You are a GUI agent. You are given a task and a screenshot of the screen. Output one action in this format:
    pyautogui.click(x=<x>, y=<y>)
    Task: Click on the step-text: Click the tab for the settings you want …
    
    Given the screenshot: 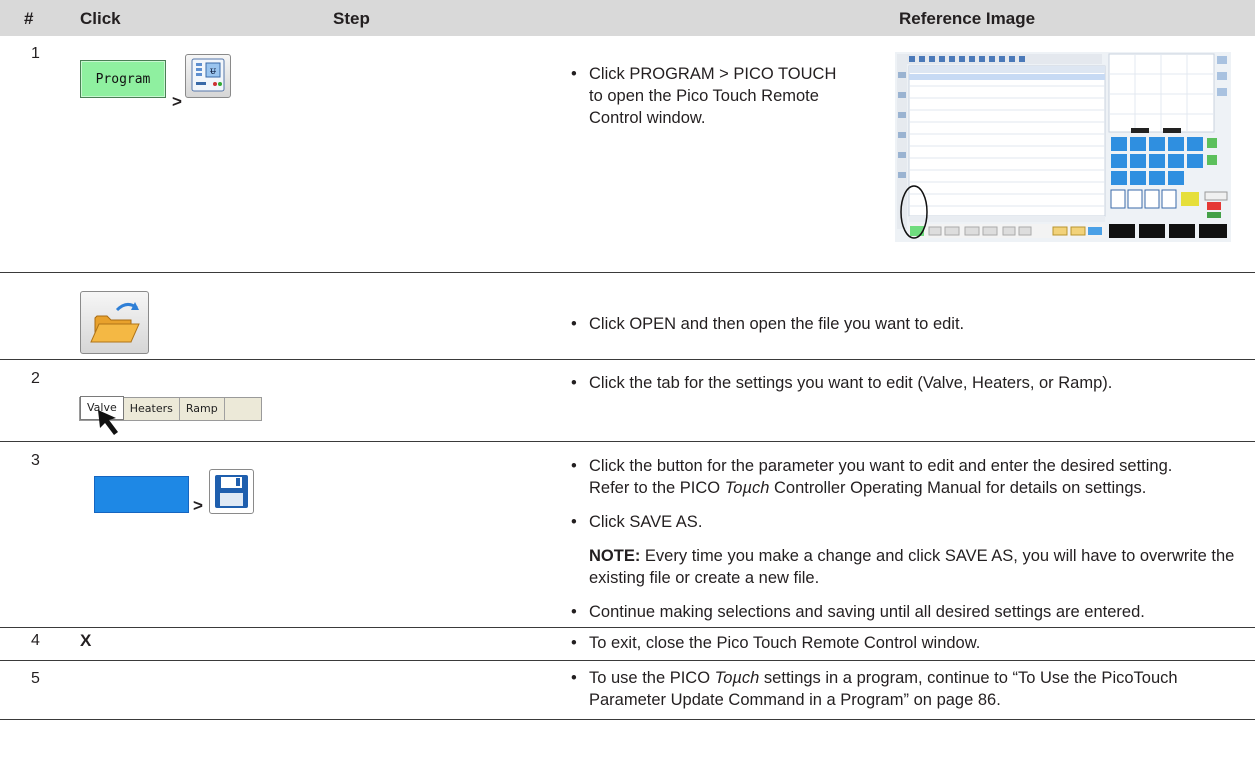 What is the action you would take?
    pyautogui.click(x=851, y=383)
    